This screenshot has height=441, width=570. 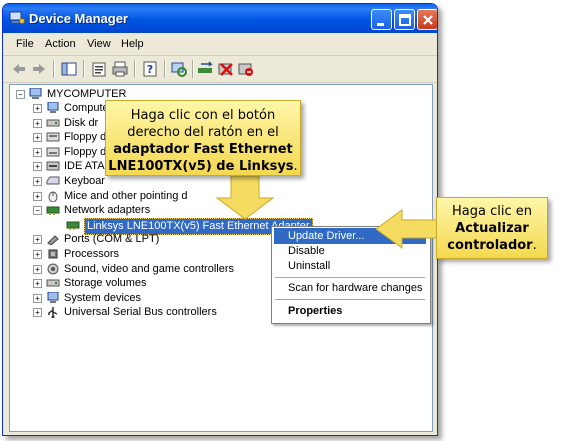 I want to click on menu-view: View, so click(x=99, y=44).